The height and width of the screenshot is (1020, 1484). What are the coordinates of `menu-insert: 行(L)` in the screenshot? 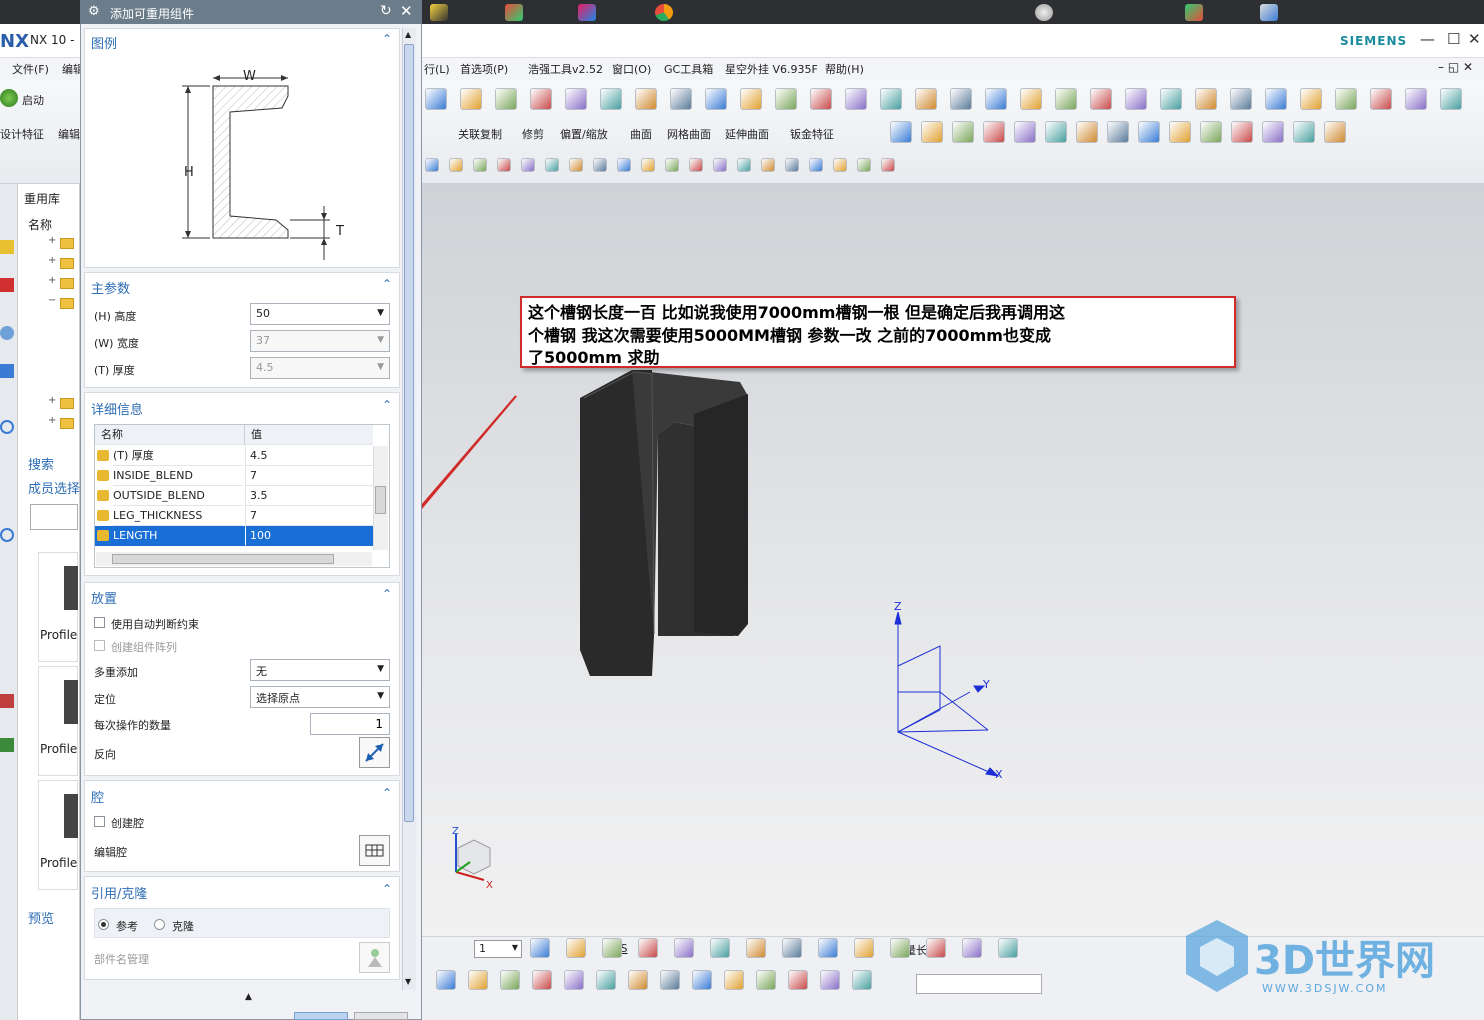 It's located at (437, 69).